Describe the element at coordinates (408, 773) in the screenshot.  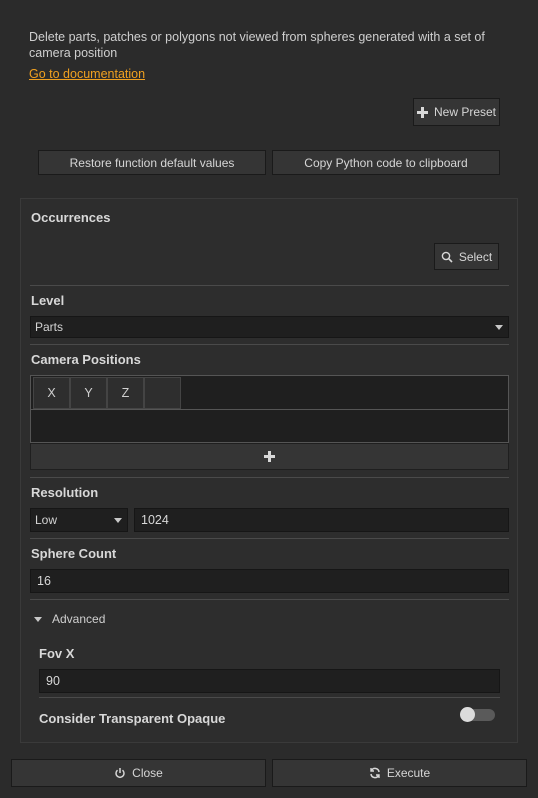
I see `execute-label: Execute` at that location.